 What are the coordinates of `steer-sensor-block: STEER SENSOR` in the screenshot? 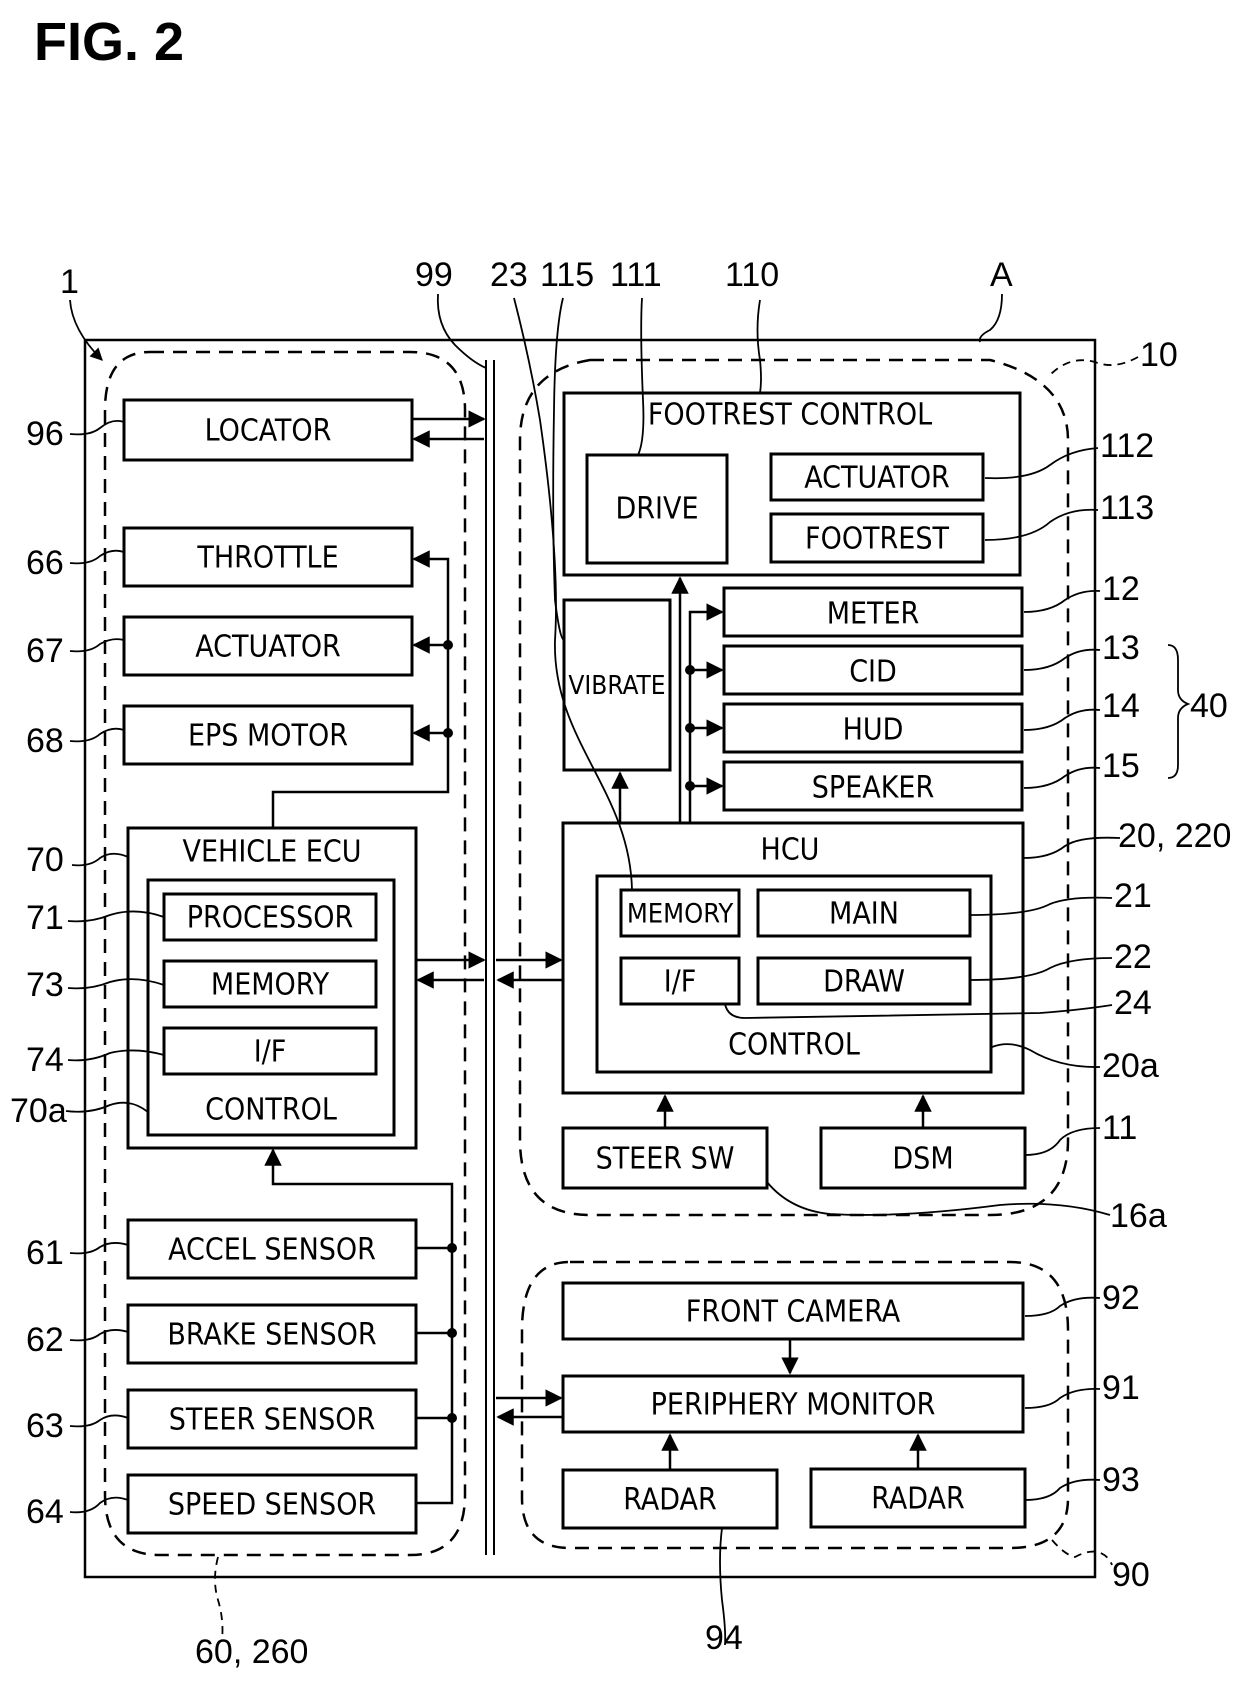 It's located at (272, 1419).